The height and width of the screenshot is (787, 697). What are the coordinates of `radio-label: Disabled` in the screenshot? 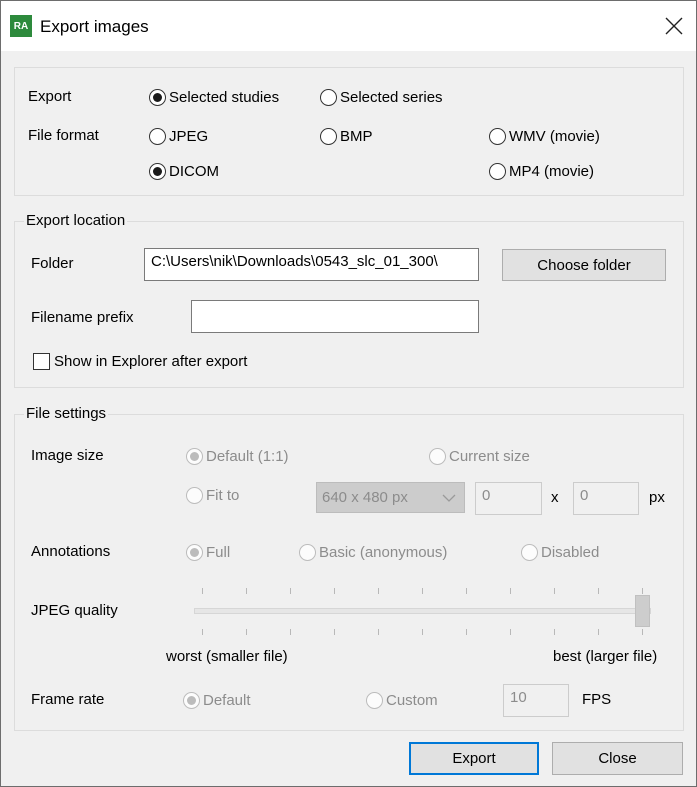 It's located at (570, 552).